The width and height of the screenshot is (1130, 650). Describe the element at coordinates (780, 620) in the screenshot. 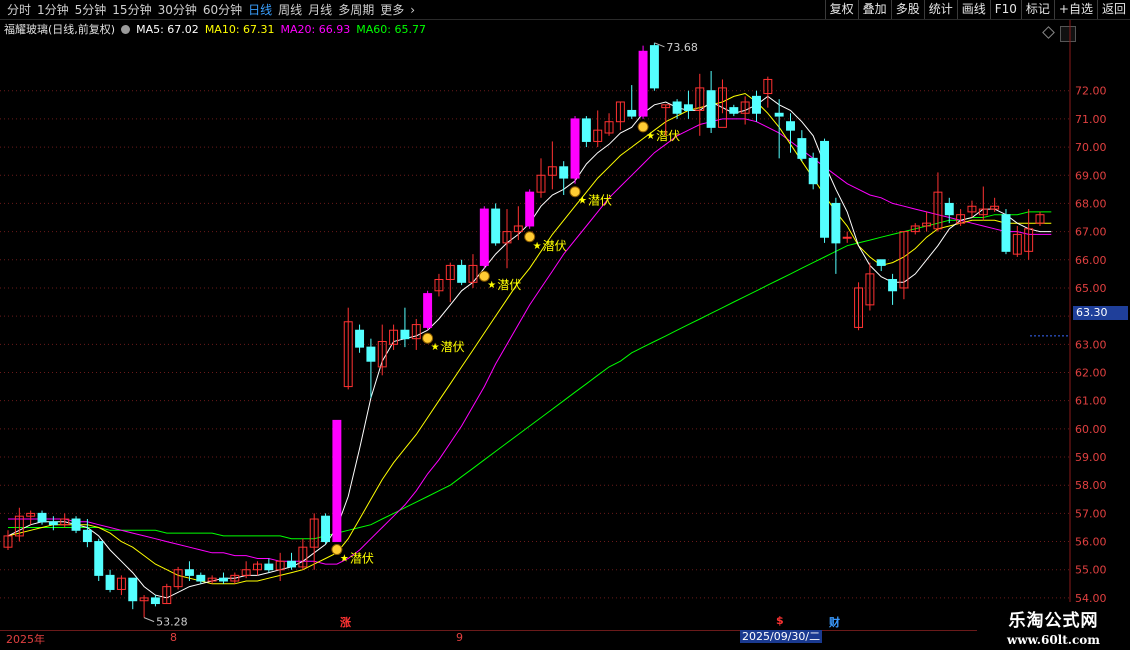

I see `event-dollar: $` at that location.